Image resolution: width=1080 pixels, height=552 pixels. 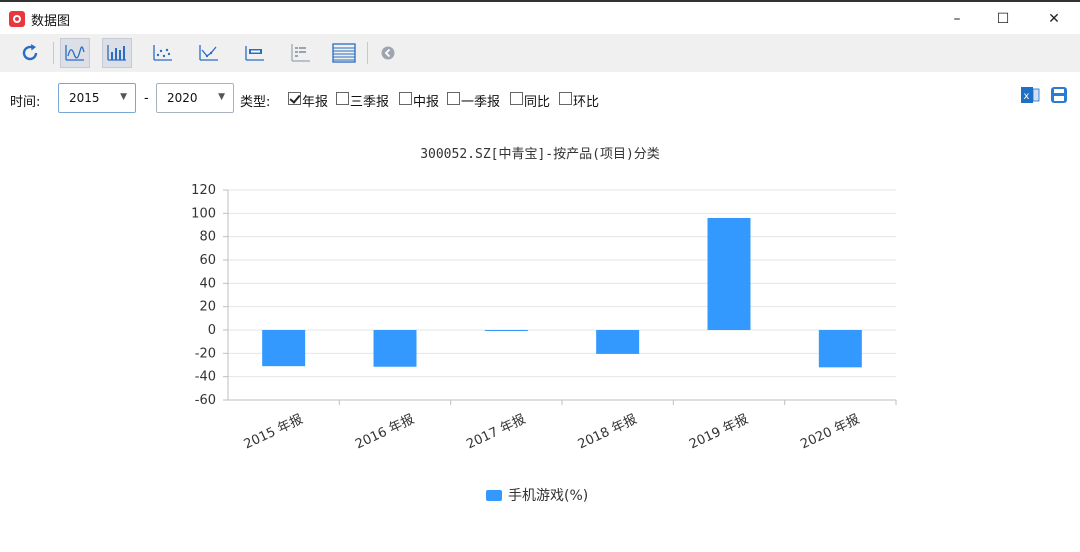 What do you see at coordinates (344, 53) in the screenshot?
I see `table-icon` at bounding box center [344, 53].